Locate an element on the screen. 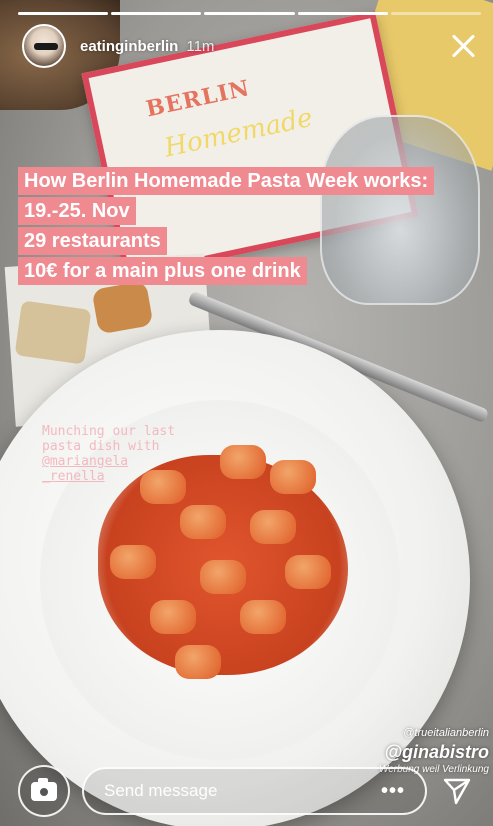  mention-line: pasta dish with is located at coordinates (101, 446).